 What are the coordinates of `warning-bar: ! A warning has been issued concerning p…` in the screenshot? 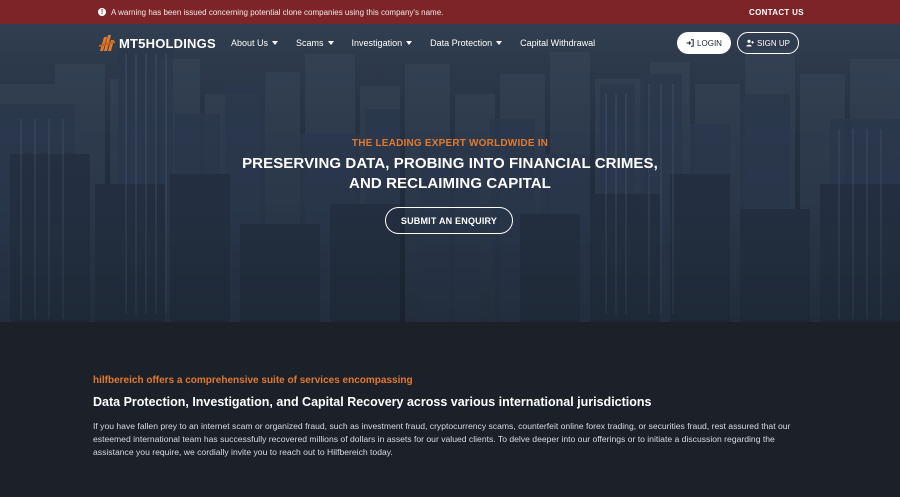 It's located at (450, 12).